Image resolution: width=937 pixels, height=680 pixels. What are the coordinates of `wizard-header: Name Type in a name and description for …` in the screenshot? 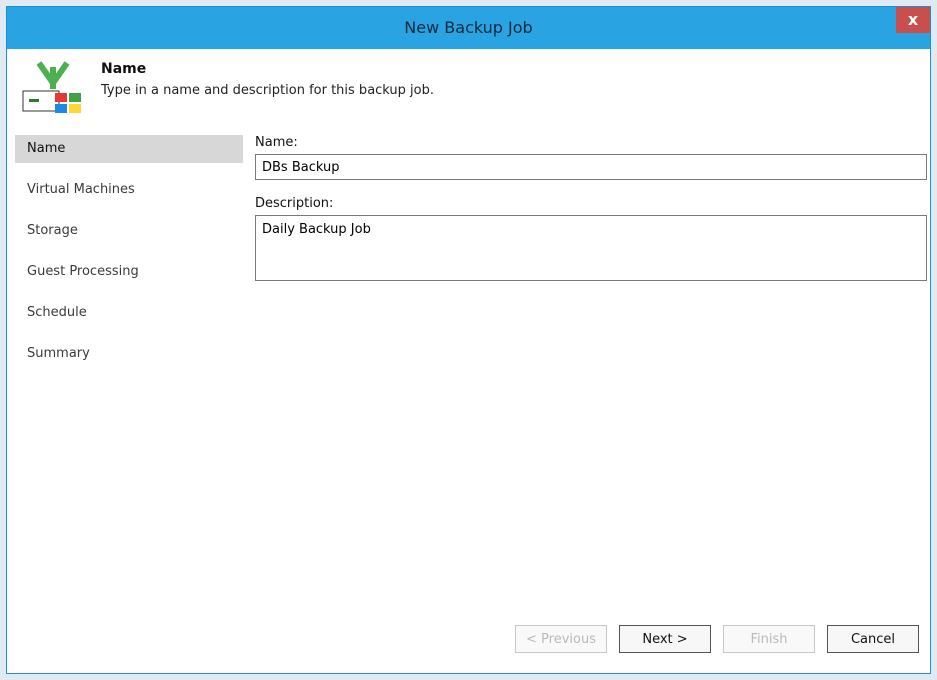 It's located at (468, 91).